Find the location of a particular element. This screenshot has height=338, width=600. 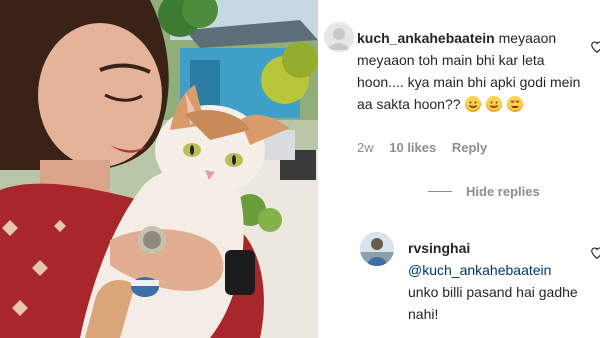

reply-avatar is located at coordinates (377, 249).